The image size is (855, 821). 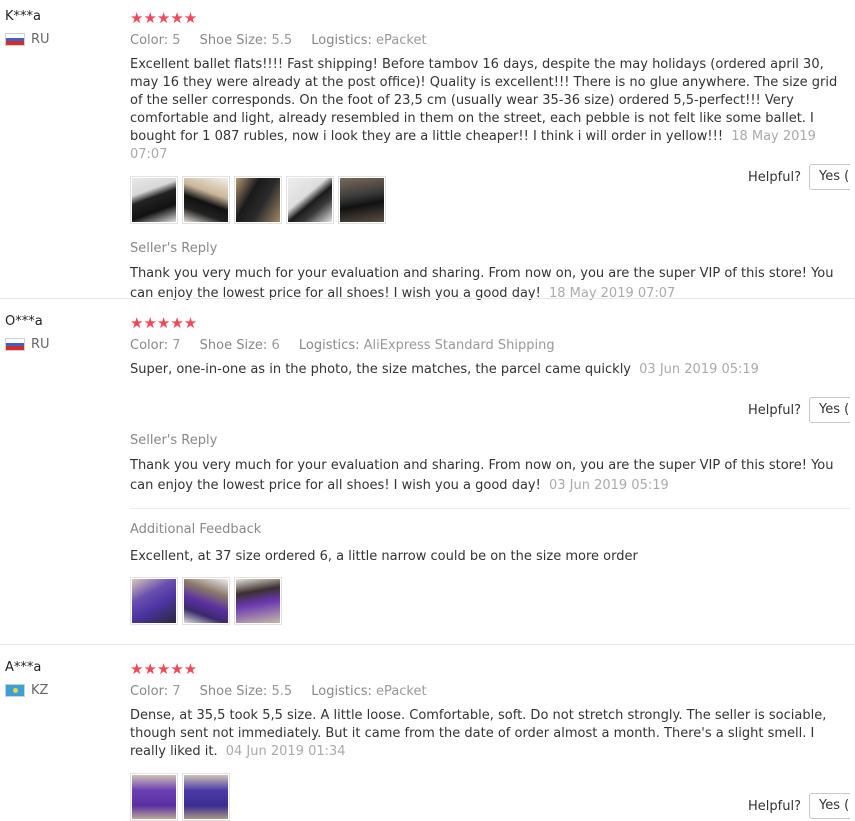 I want to click on additional-photos, so click(x=490, y=601).